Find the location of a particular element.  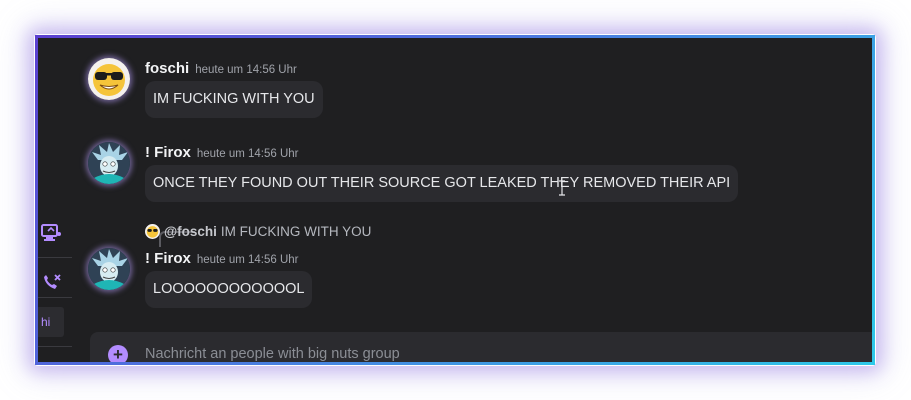

message-bubble: LOOOOOOOOOOOOL is located at coordinates (229, 289).